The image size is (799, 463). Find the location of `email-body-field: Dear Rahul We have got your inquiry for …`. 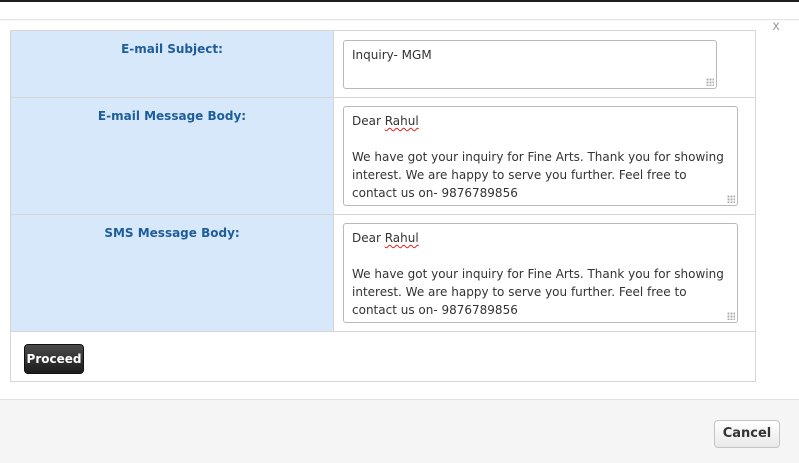

email-body-field: Dear Rahul We have got your inquiry for … is located at coordinates (540, 156).